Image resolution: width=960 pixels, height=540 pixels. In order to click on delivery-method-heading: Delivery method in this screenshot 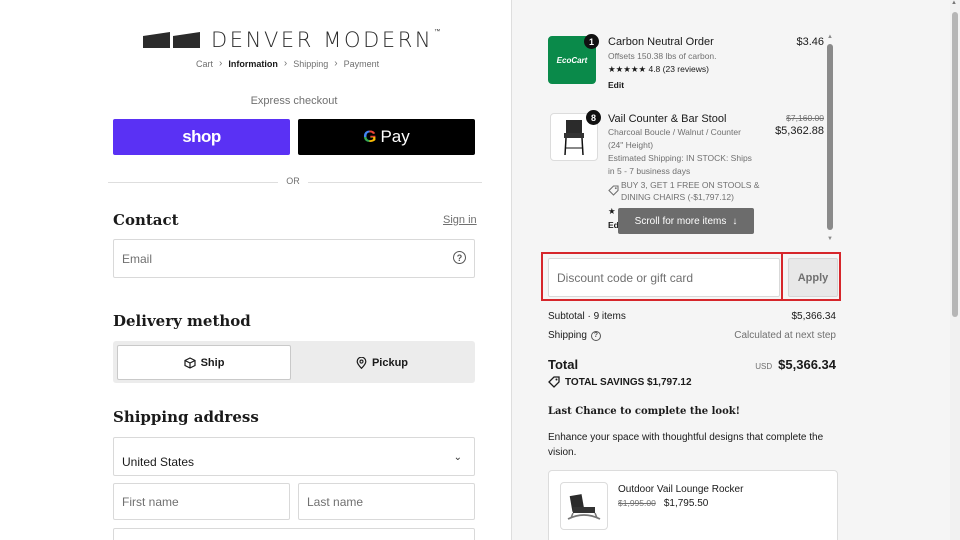, I will do `click(182, 321)`.